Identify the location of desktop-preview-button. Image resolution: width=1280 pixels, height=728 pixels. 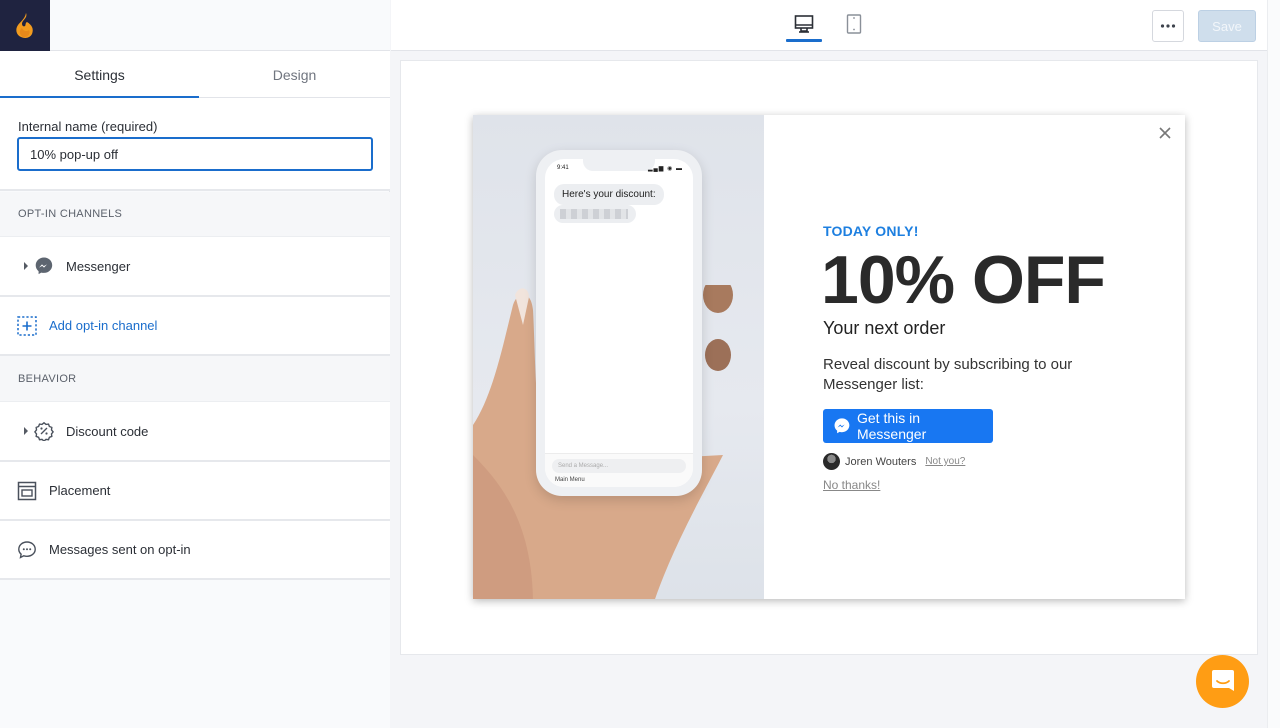
(804, 25).